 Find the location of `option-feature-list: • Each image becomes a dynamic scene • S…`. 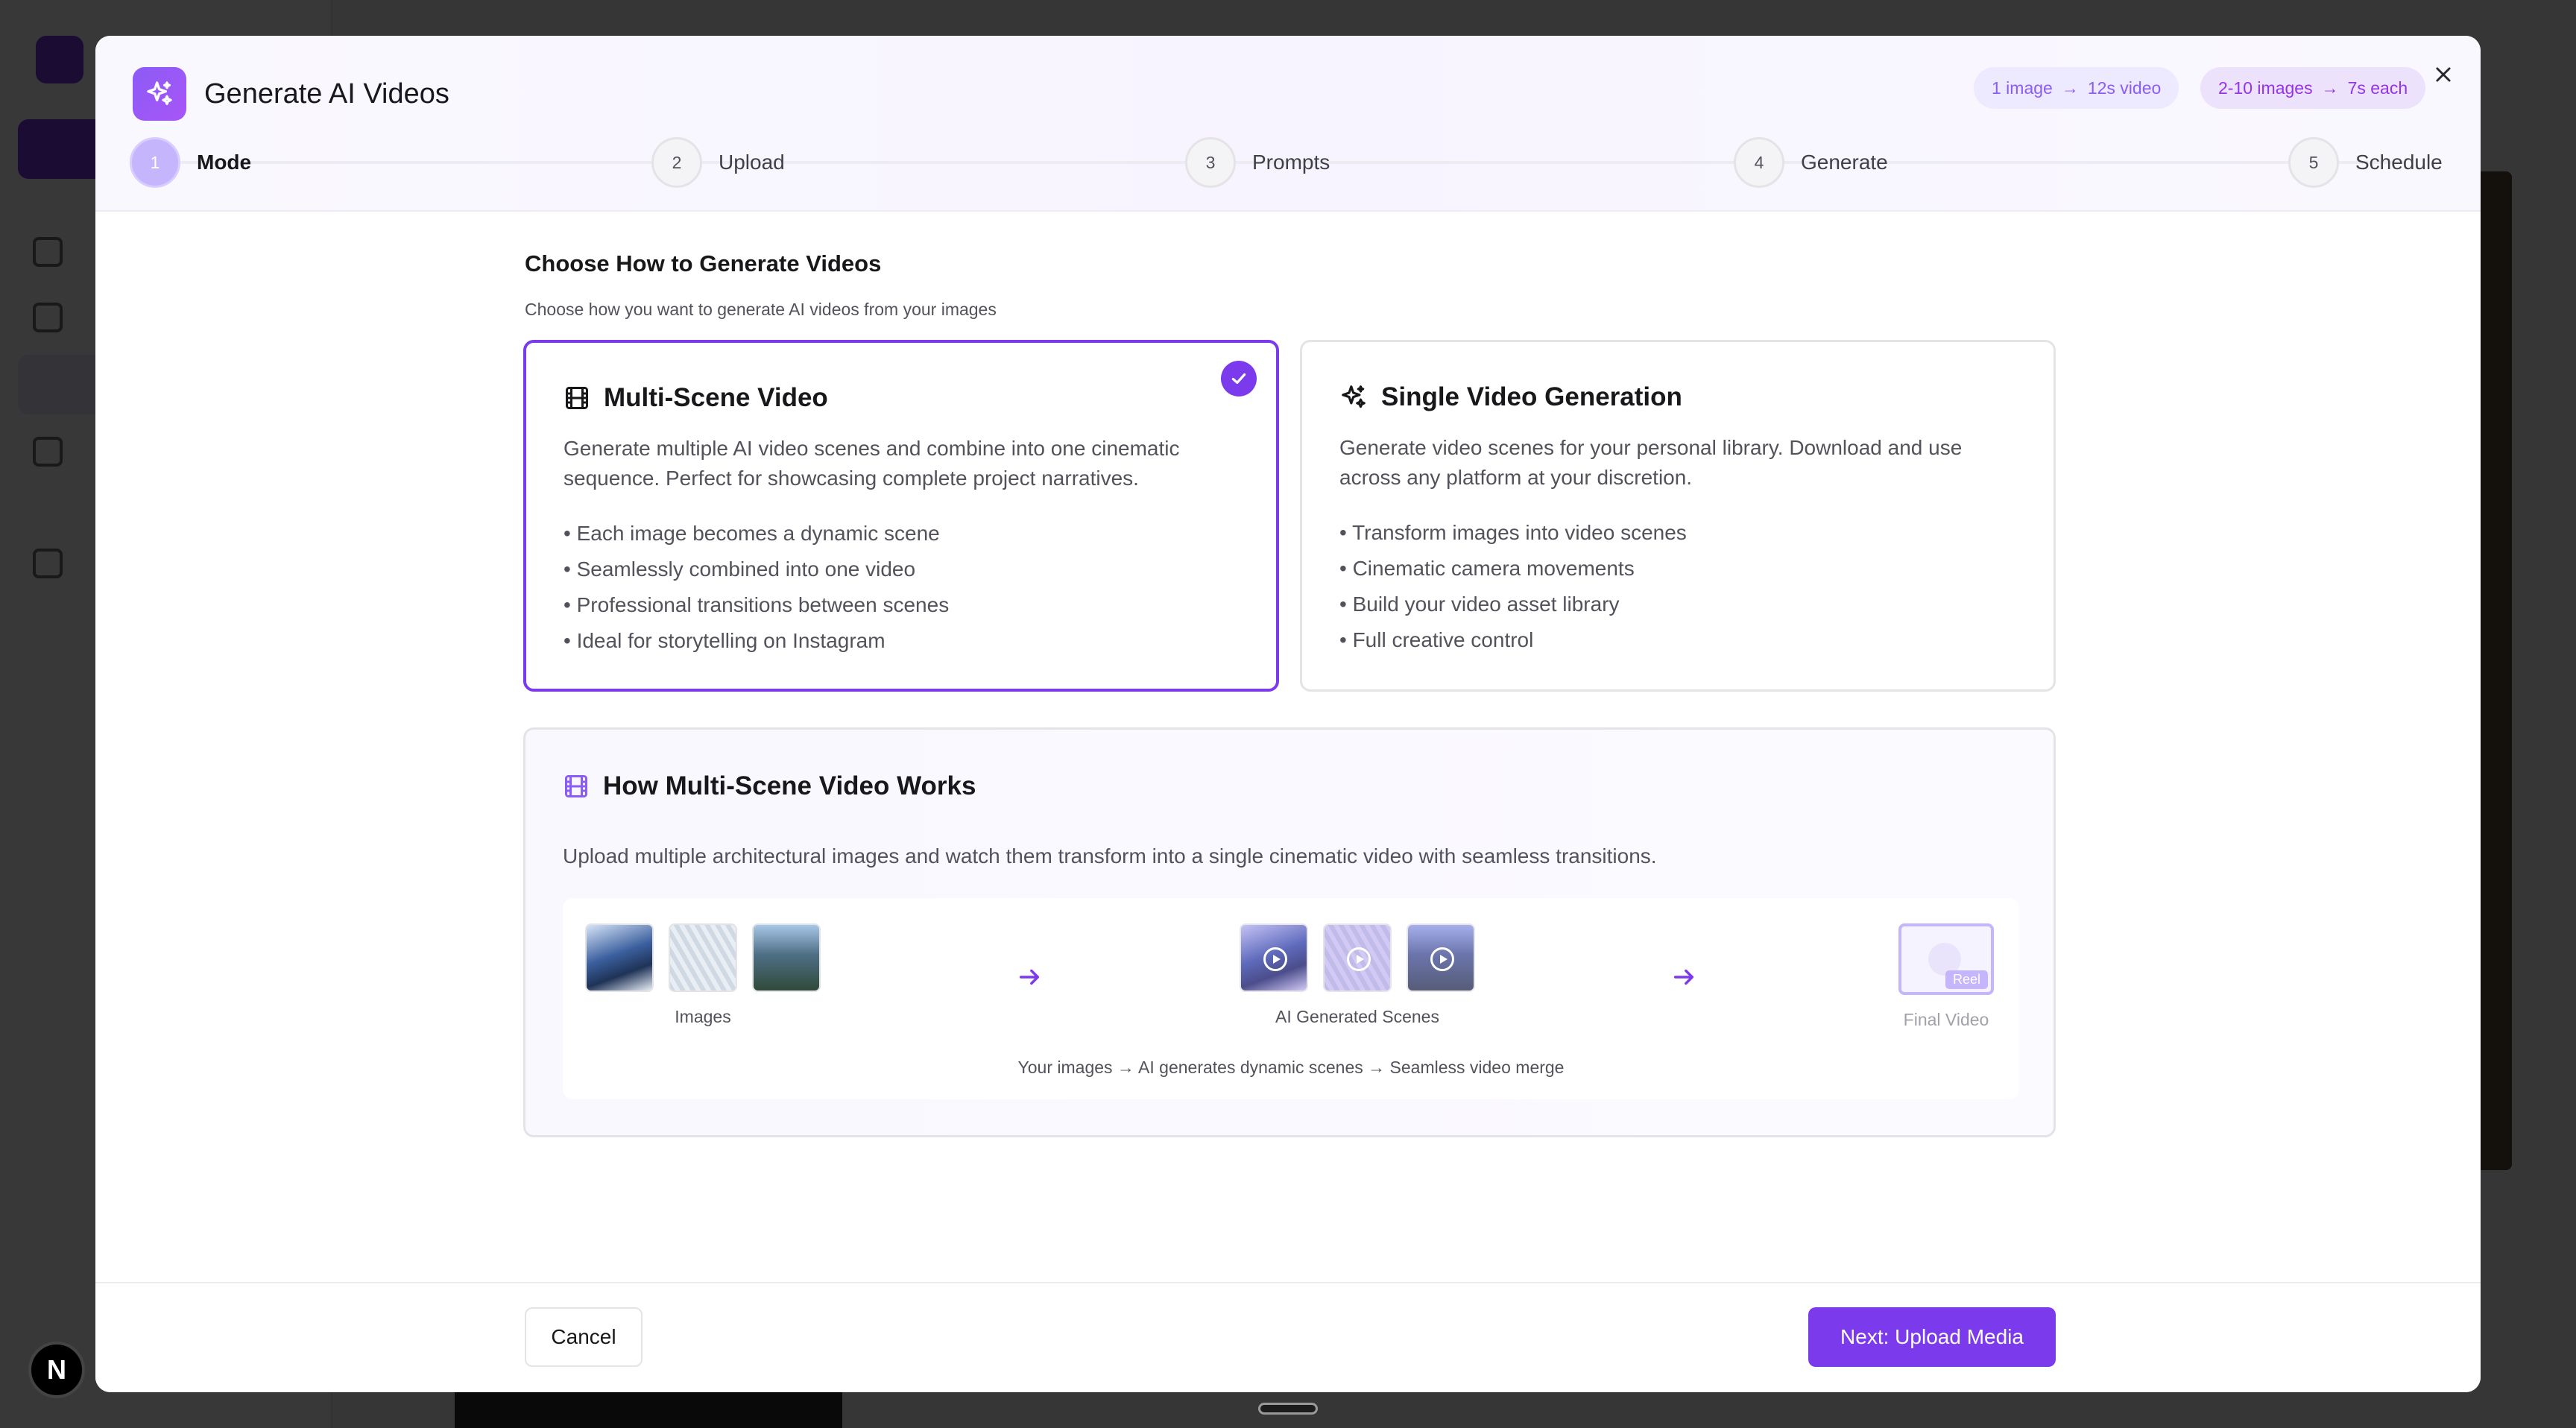

option-feature-list: • Each image becomes a dynamic scene • S… is located at coordinates (902, 587).